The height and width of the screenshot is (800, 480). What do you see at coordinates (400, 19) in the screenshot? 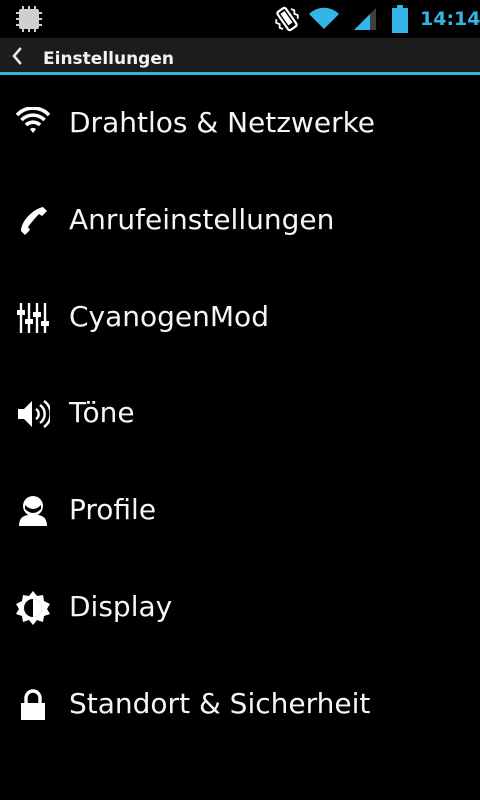
I see `battery-icon` at bounding box center [400, 19].